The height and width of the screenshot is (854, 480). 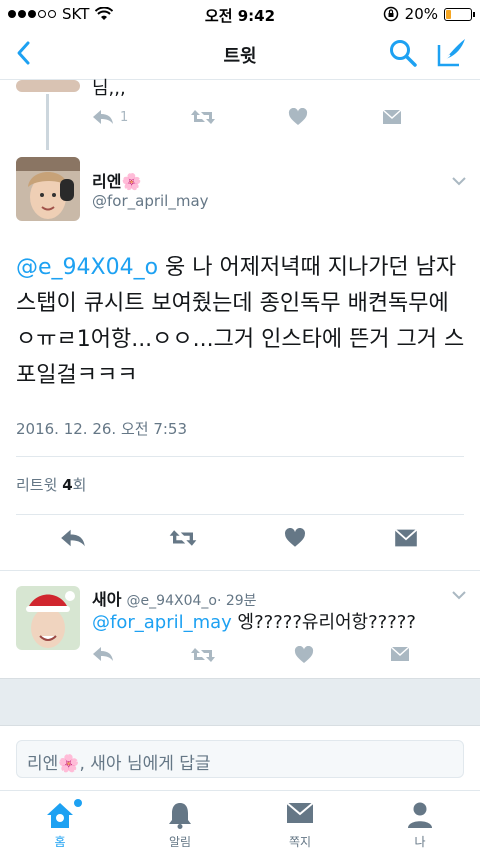 I want to click on parent-reply-button: 1, so click(x=110, y=117).